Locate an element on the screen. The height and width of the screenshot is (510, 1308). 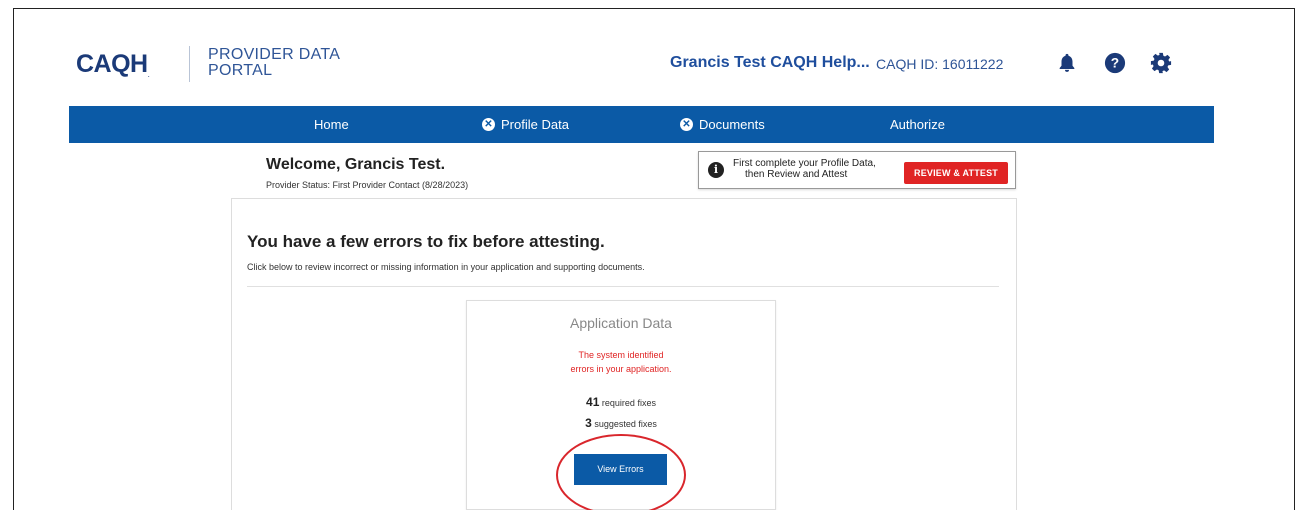
info-icon: i is located at coordinates (716, 170).